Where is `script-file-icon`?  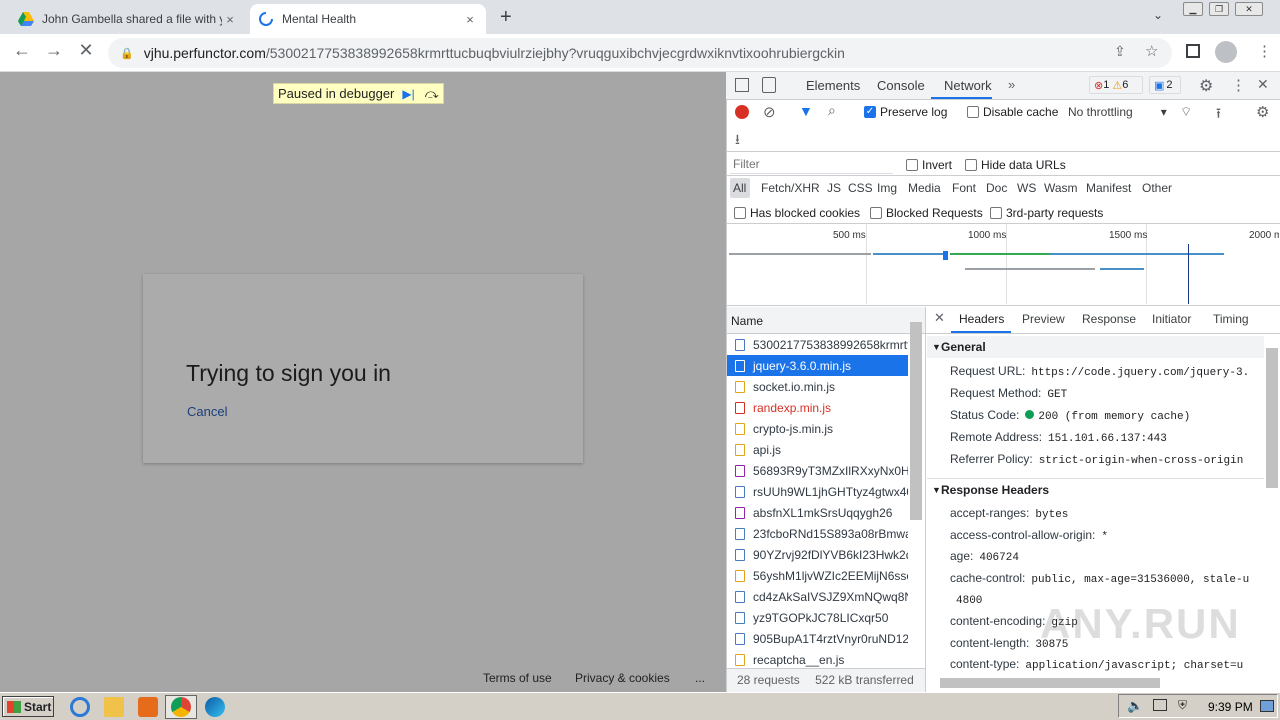
script-file-icon is located at coordinates (740, 428).